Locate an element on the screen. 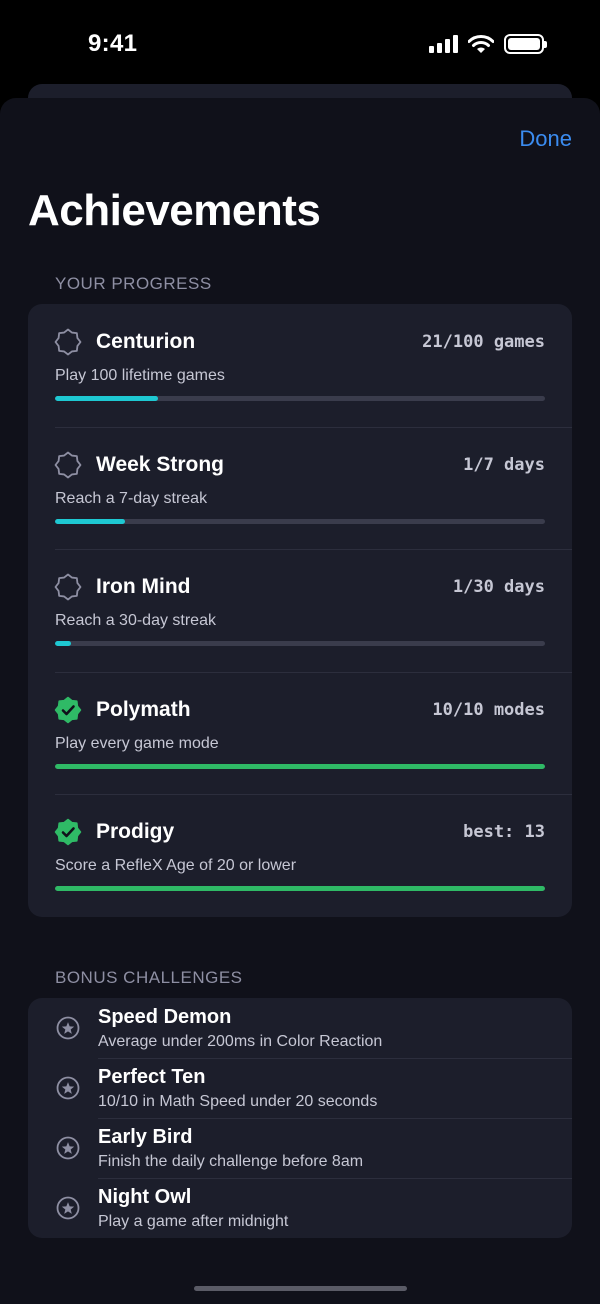 The image size is (600, 1304). achievement-description: Score a RefleX Age of 20 or lower is located at coordinates (176, 866).